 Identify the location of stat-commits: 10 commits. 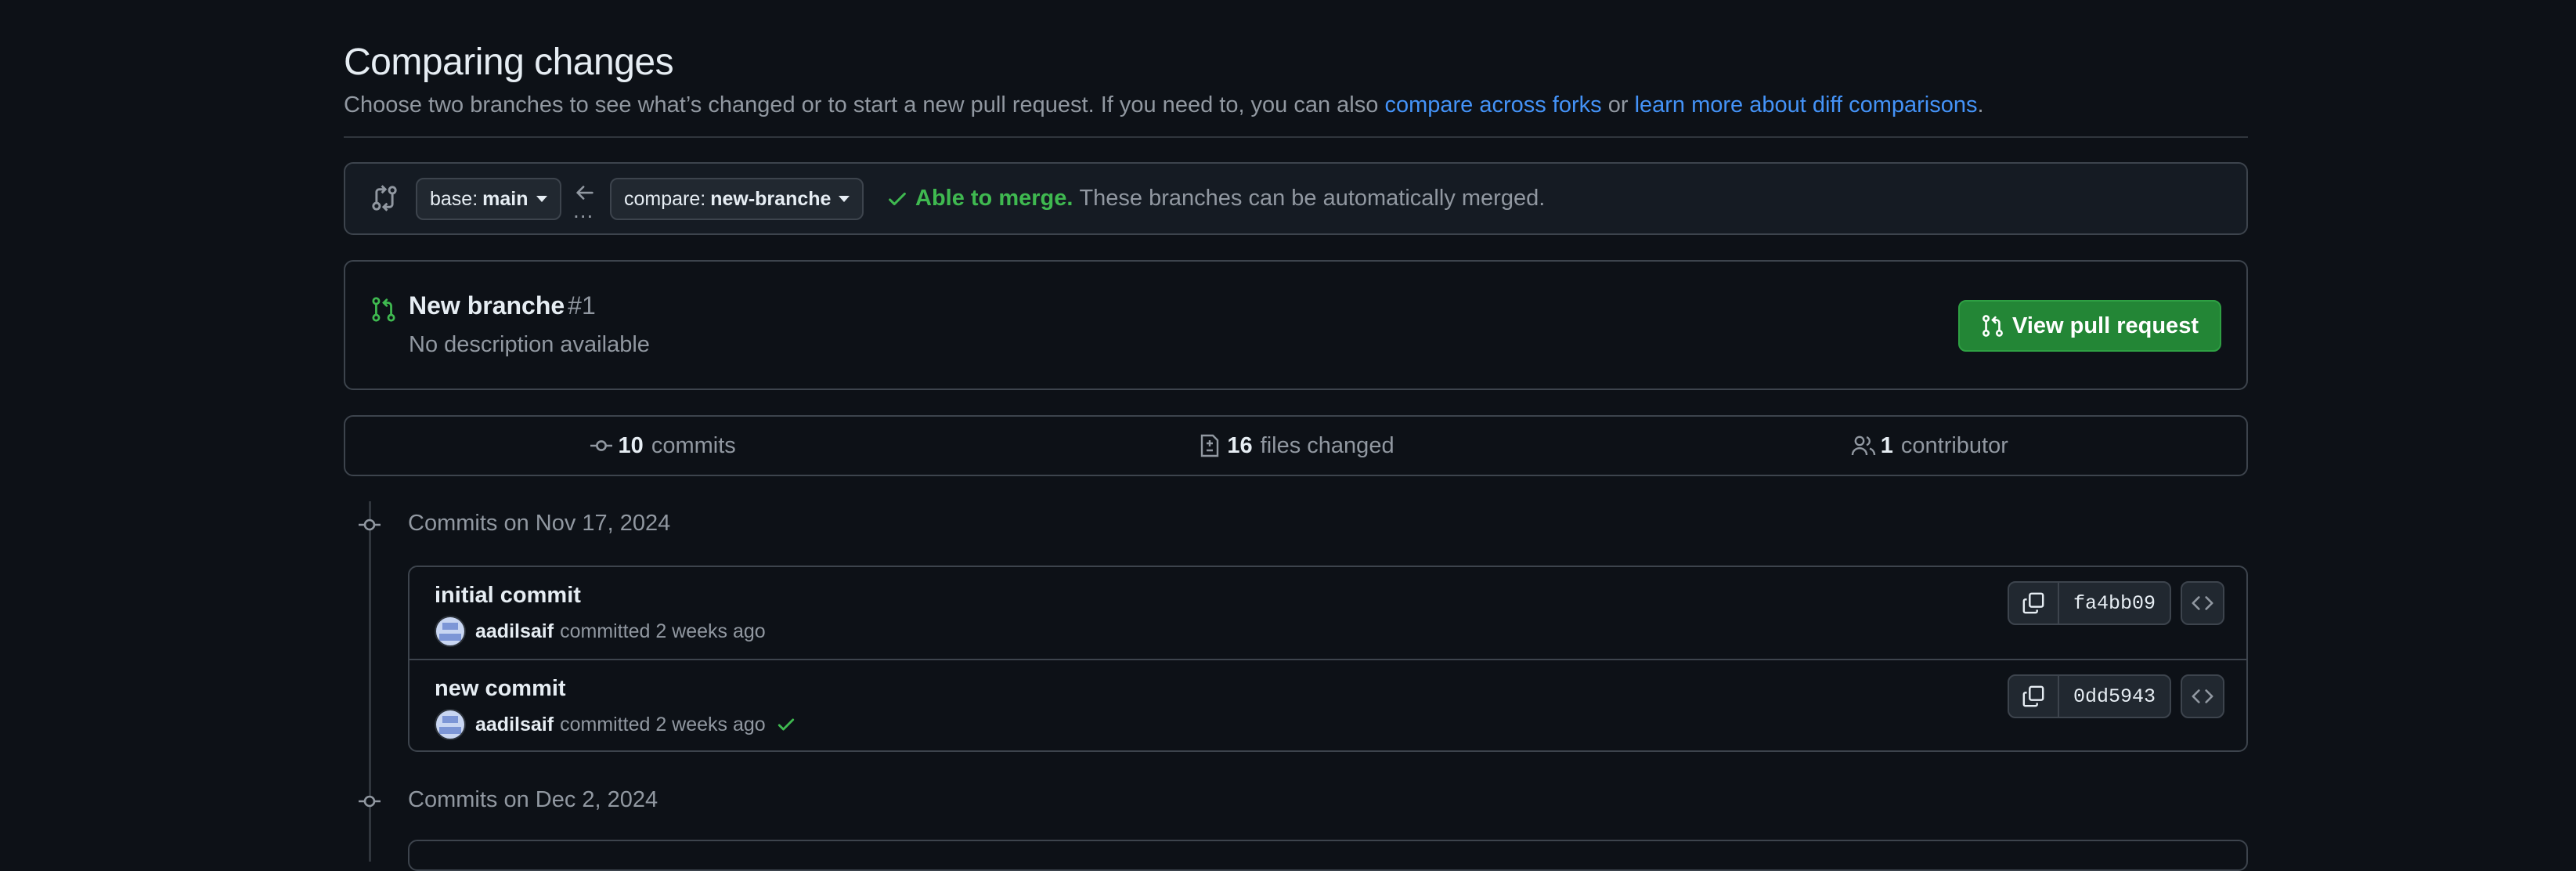
(662, 446).